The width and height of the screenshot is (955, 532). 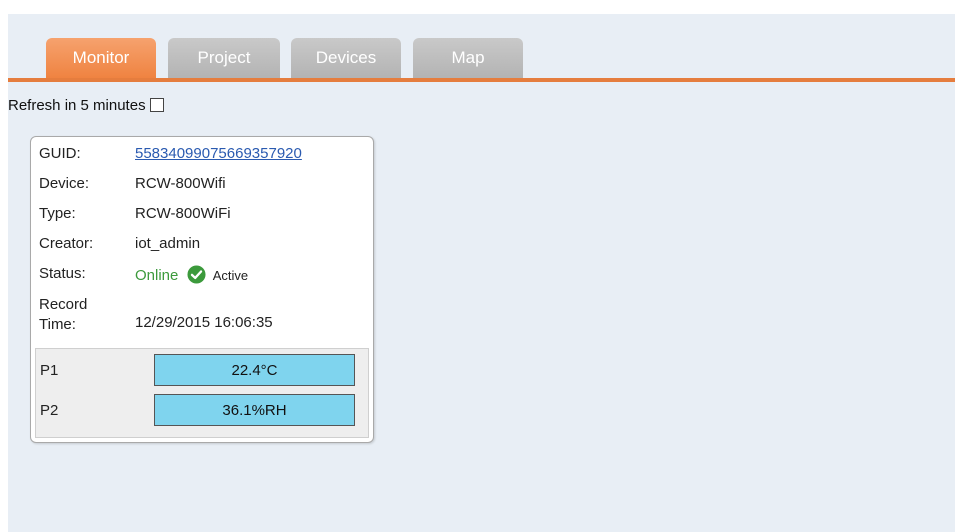 I want to click on tab-underline, so click(x=481, y=80).